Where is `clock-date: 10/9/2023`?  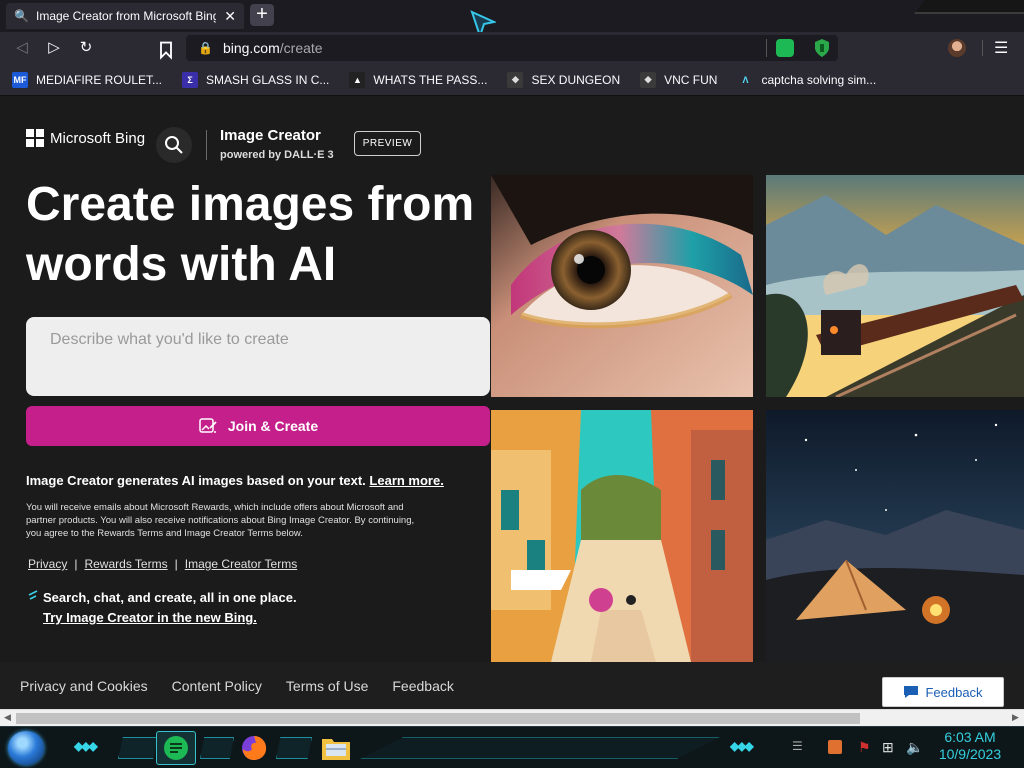 clock-date: 10/9/2023 is located at coordinates (970, 754).